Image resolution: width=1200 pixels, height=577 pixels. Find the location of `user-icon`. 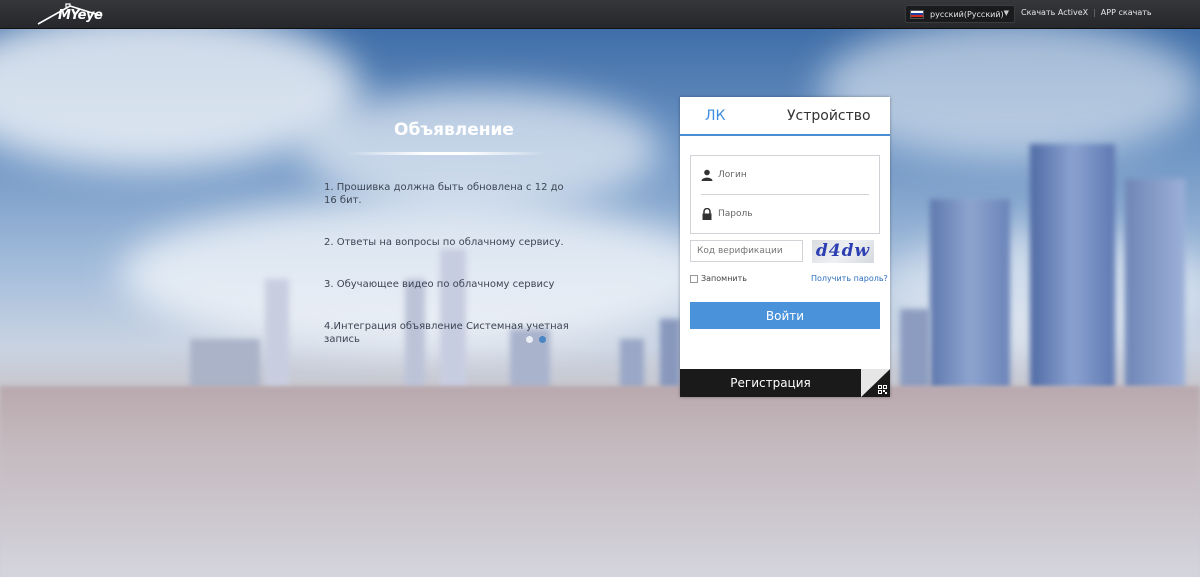

user-icon is located at coordinates (707, 175).